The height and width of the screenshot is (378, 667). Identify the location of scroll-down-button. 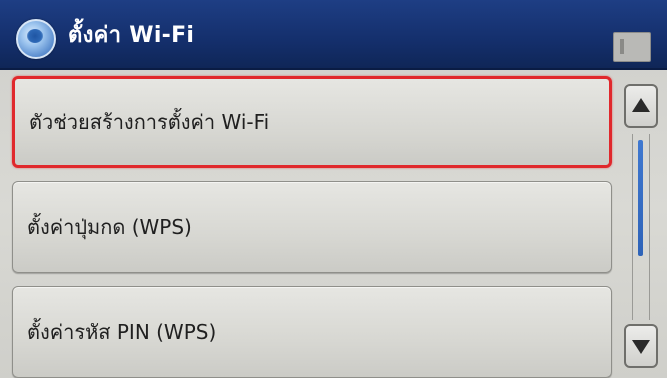
(641, 346).